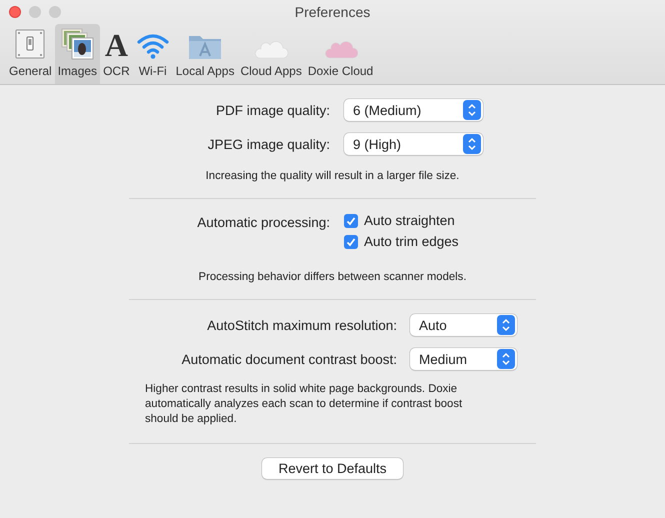  I want to click on popup-button: 6 (Medium), so click(413, 110).